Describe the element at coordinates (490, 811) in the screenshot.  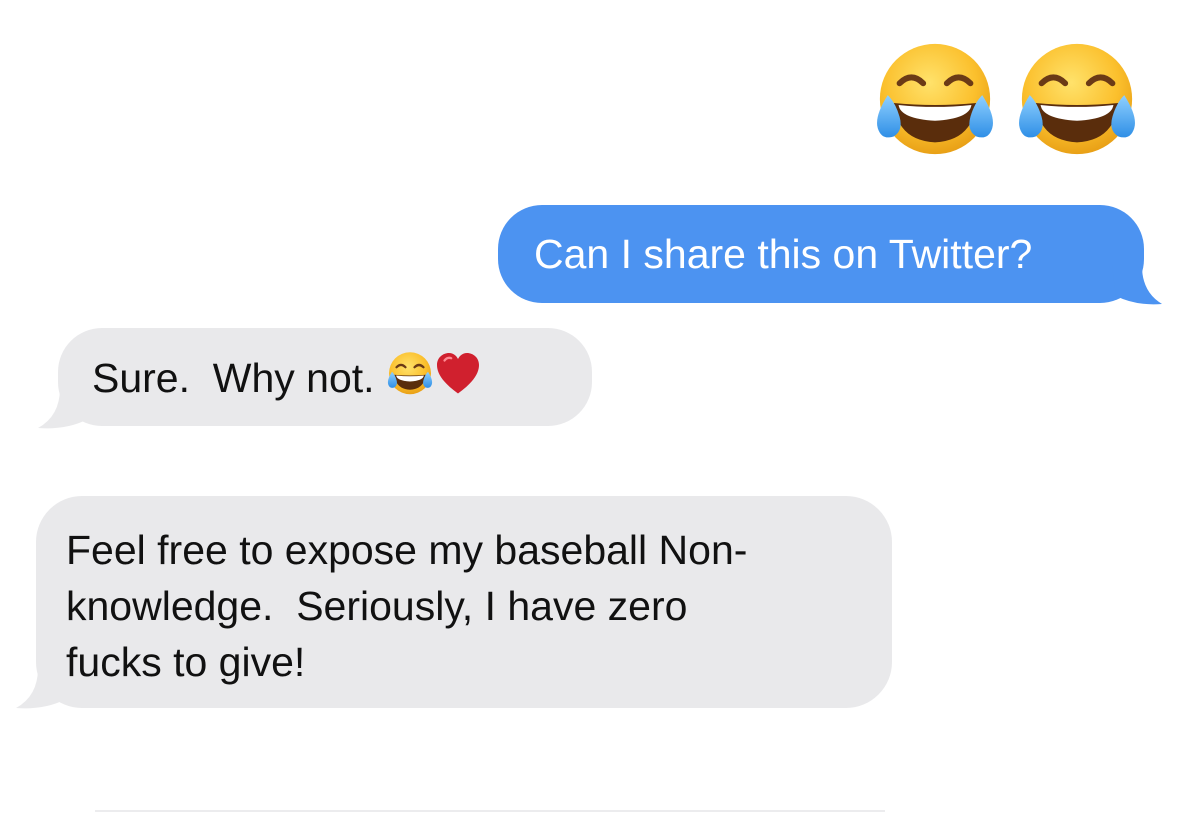
I see `bottom-divider` at that location.